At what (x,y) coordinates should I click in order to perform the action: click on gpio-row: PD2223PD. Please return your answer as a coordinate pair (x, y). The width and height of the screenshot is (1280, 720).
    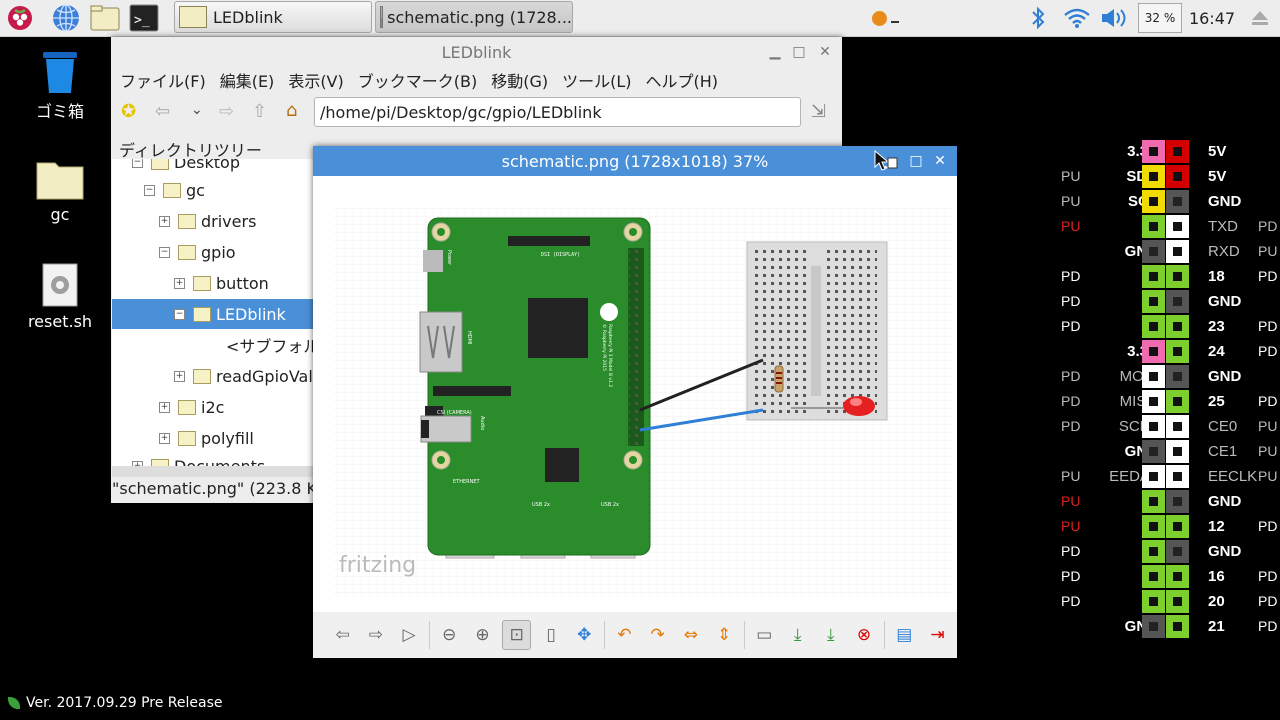
    Looking at the image, I should click on (1169, 326).